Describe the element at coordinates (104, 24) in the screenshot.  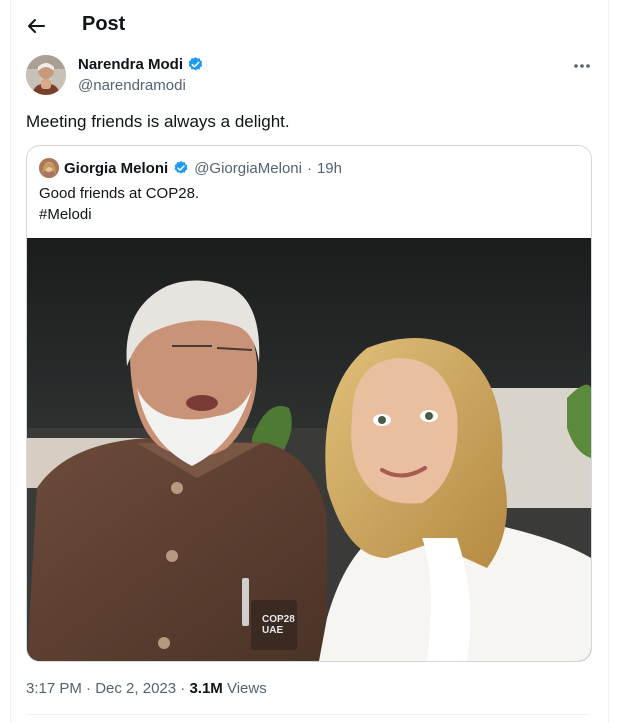
I see `page-title: Post` at that location.